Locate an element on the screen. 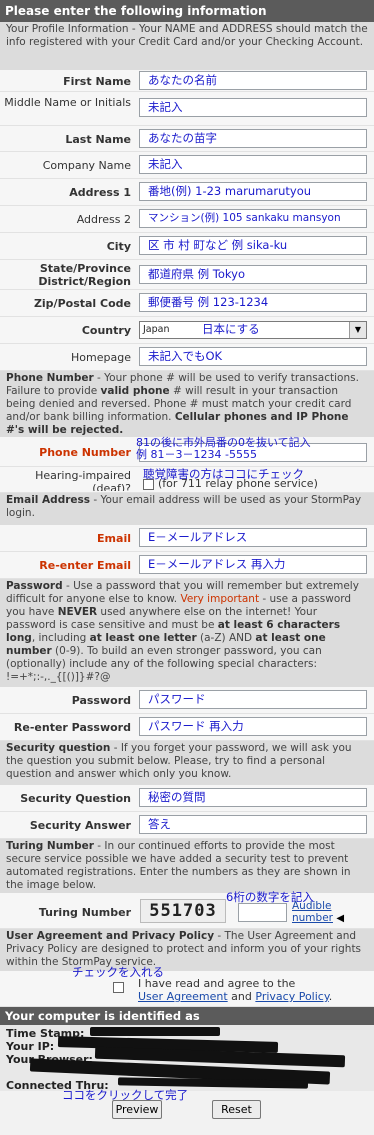  turing-label: Turing Number is located at coordinates (84, 912).